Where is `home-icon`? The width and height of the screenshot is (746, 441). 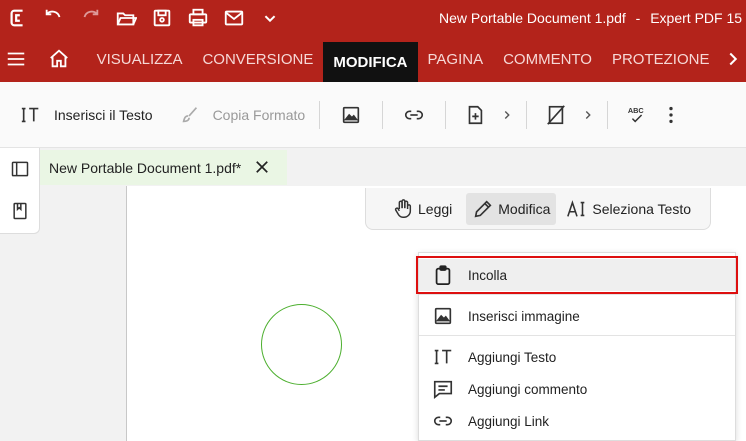
home-icon is located at coordinates (59, 59).